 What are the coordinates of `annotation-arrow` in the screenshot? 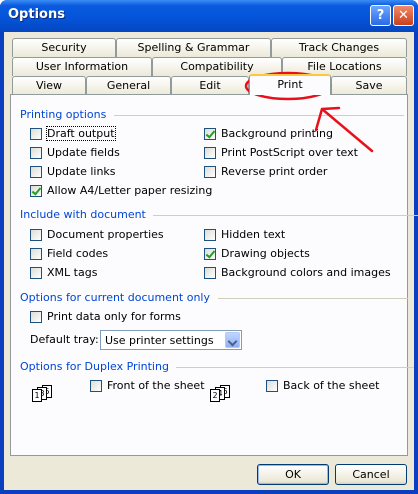 It's located at (344, 129).